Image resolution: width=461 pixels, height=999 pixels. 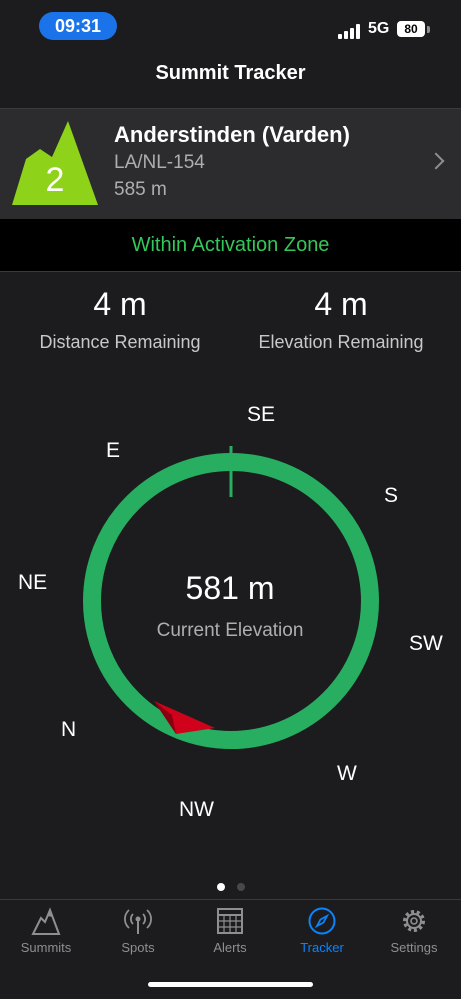 What do you see at coordinates (414, 936) in the screenshot?
I see `tab-settings: Settings` at bounding box center [414, 936].